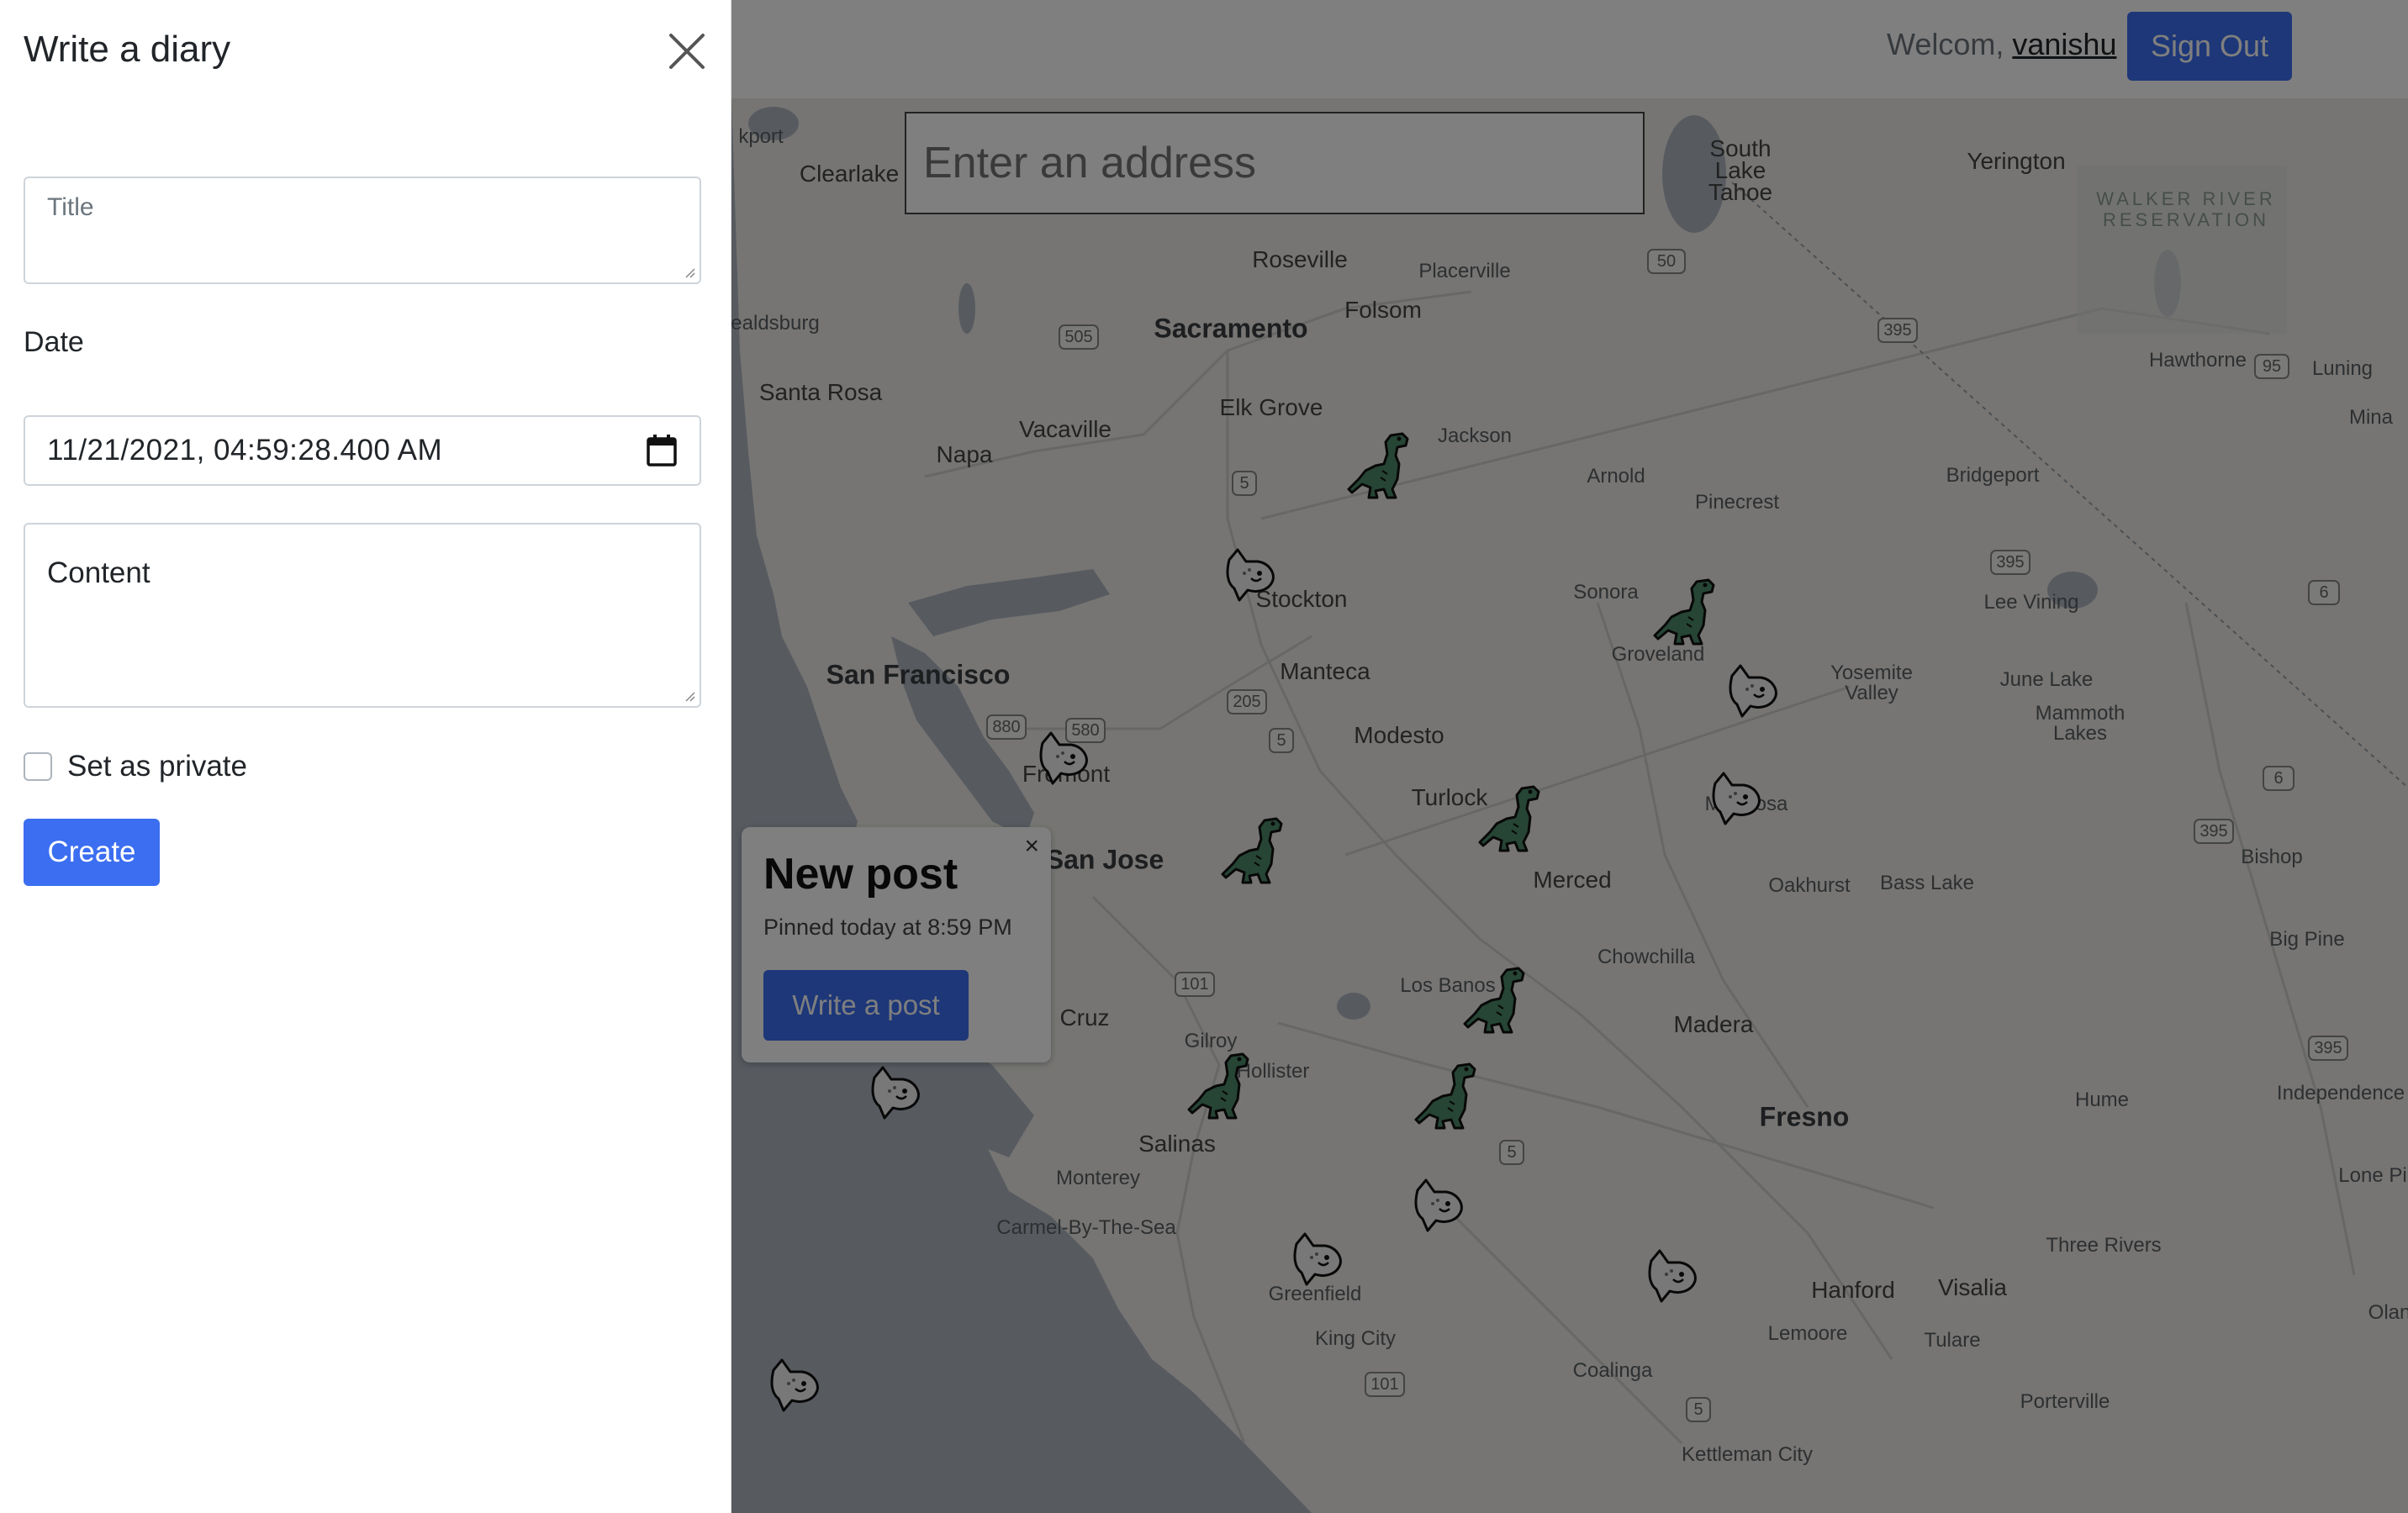  I want to click on calendar-icon, so click(662, 450).